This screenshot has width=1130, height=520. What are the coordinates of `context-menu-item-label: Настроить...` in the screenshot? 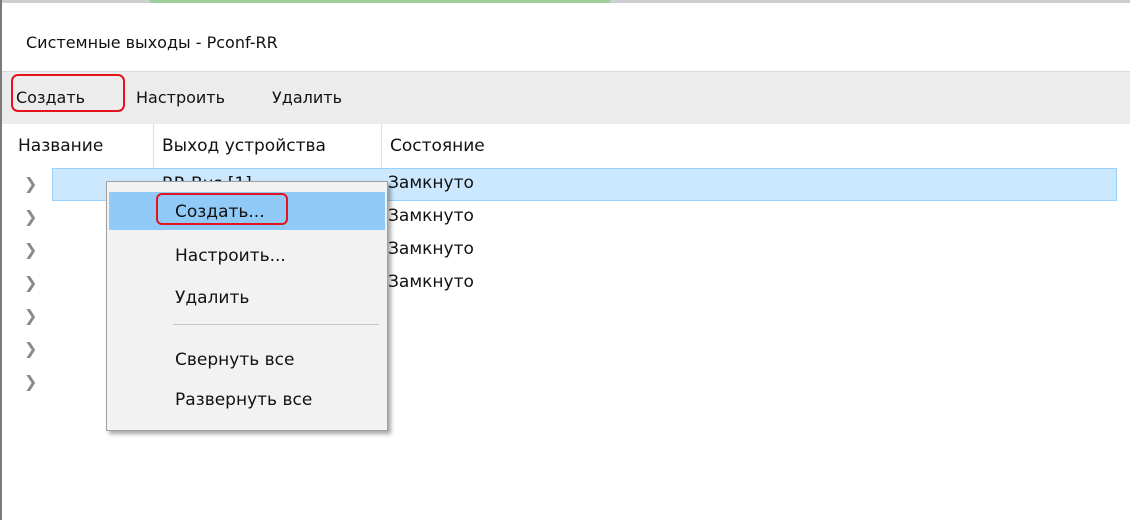 It's located at (230, 256).